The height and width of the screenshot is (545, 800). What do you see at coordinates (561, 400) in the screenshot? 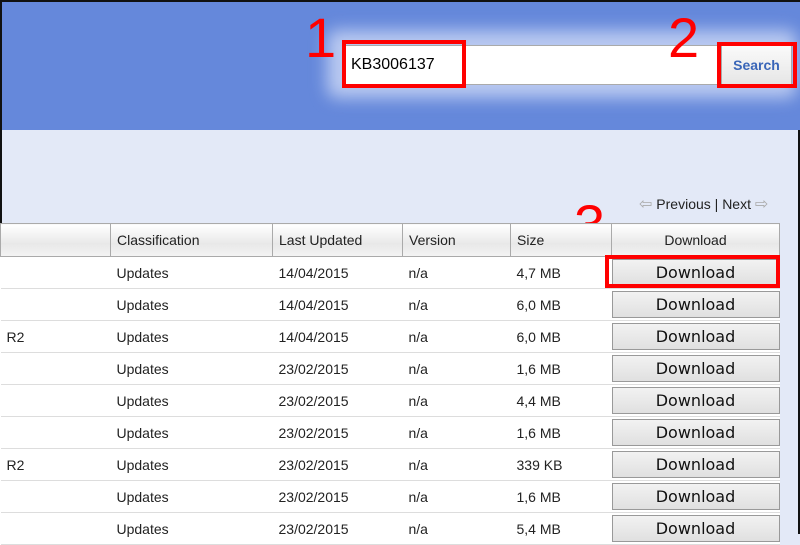
I see `cell-size: 4,4 MB` at bounding box center [561, 400].